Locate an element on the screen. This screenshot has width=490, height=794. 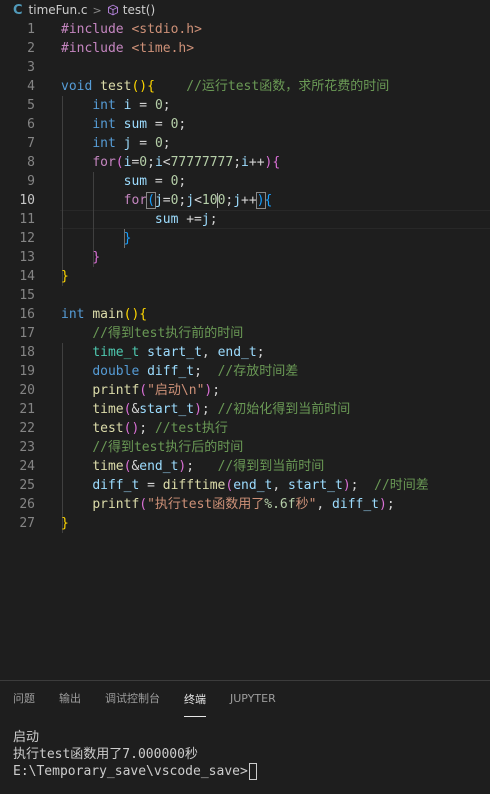
code-line: 18 time_t start_t, end_t; is located at coordinates (245, 352).